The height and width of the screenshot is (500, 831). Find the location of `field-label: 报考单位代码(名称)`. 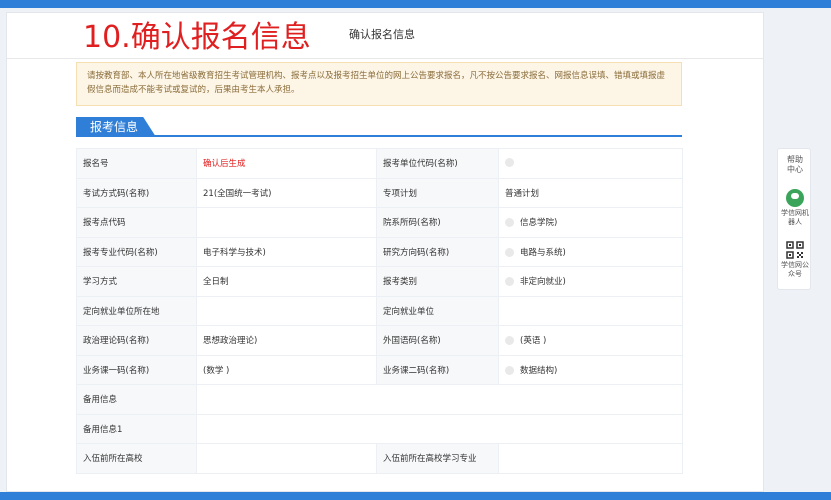

field-label: 报考单位代码(名称) is located at coordinates (437, 163).